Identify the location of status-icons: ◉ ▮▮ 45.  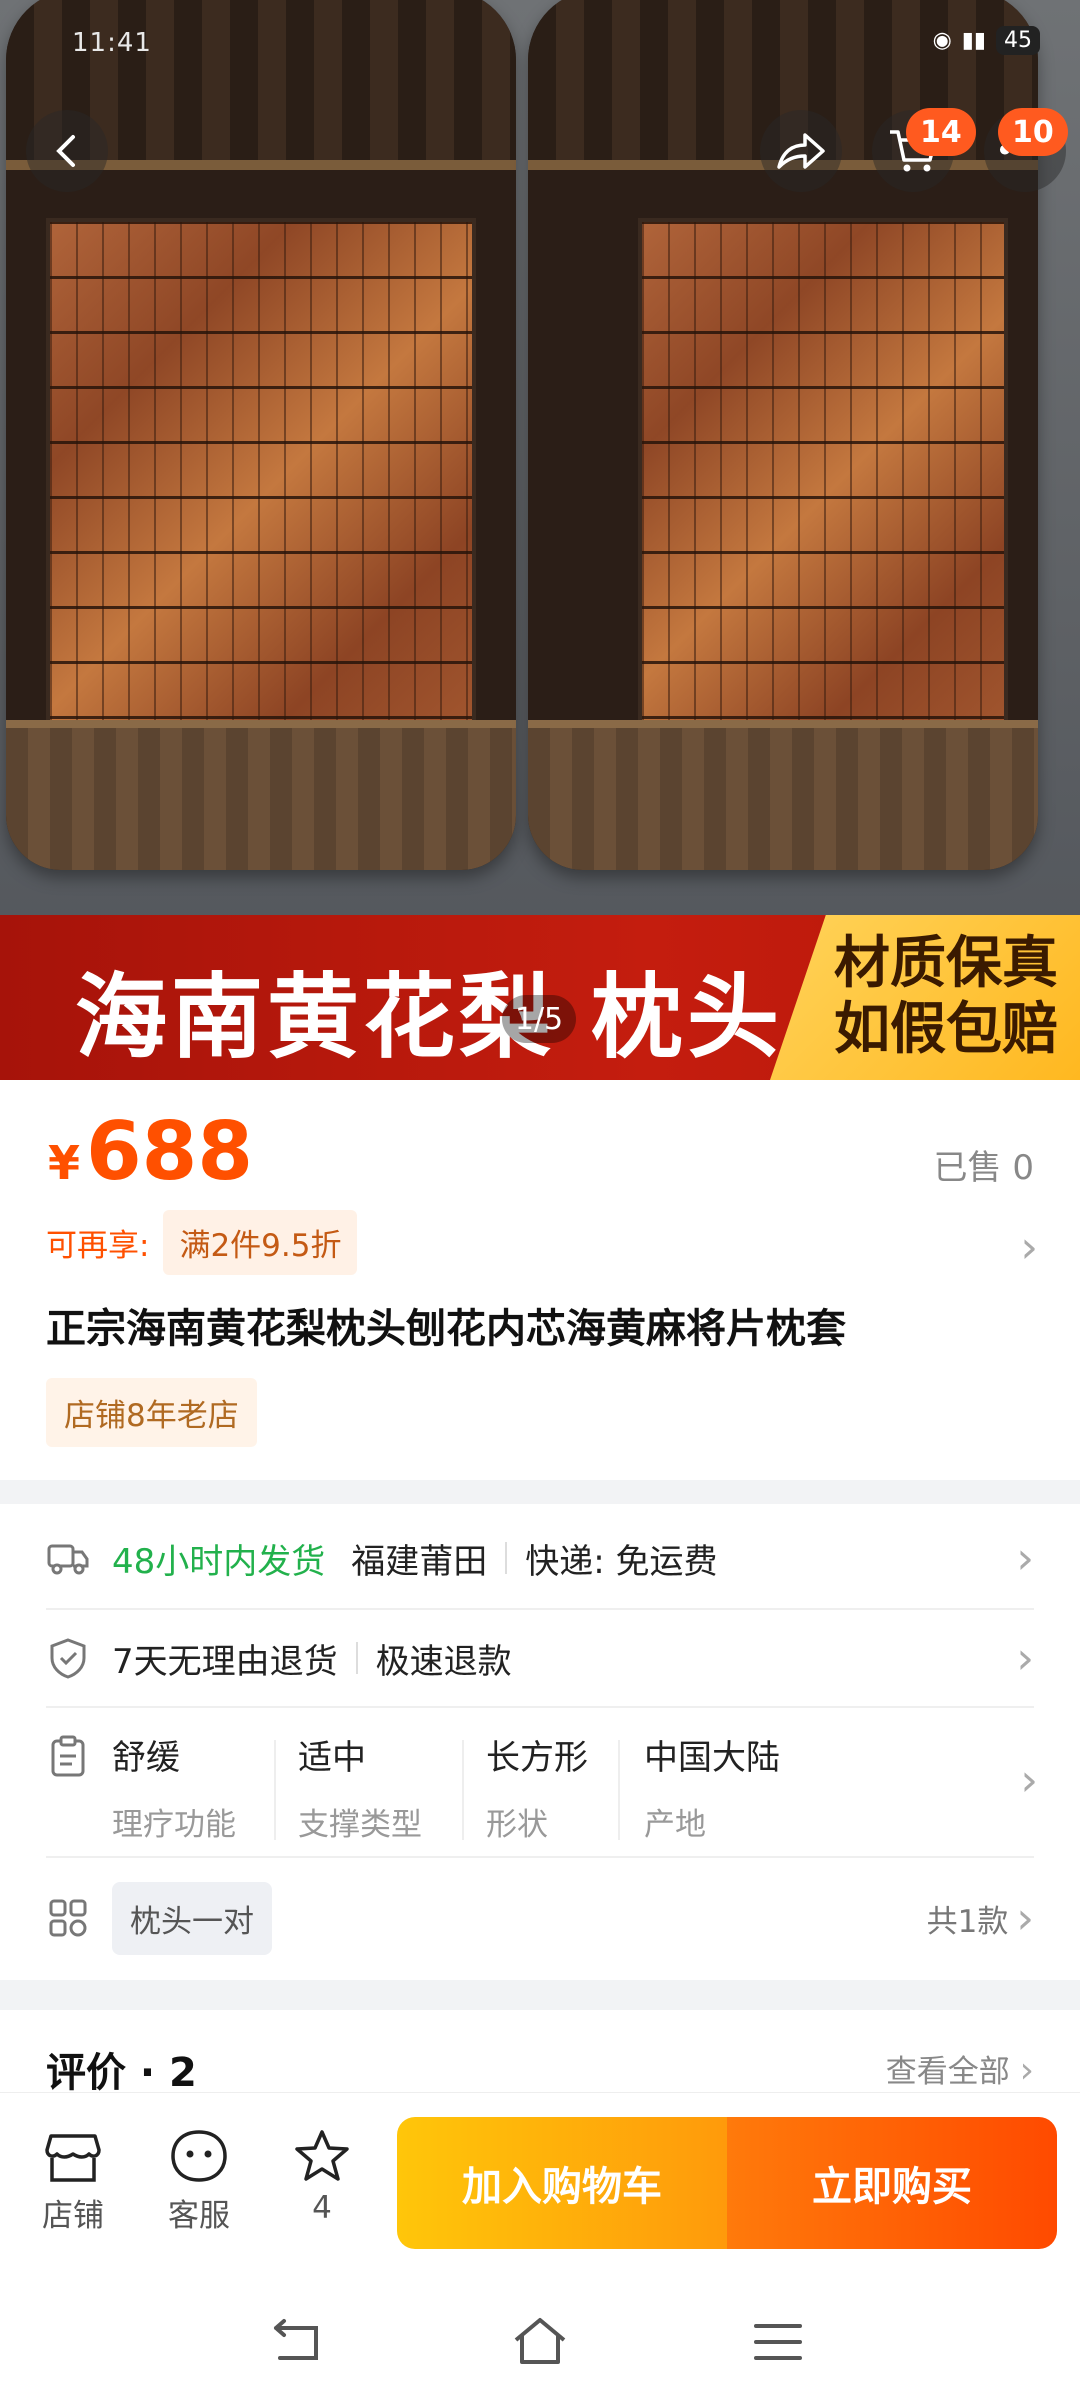
(986, 40).